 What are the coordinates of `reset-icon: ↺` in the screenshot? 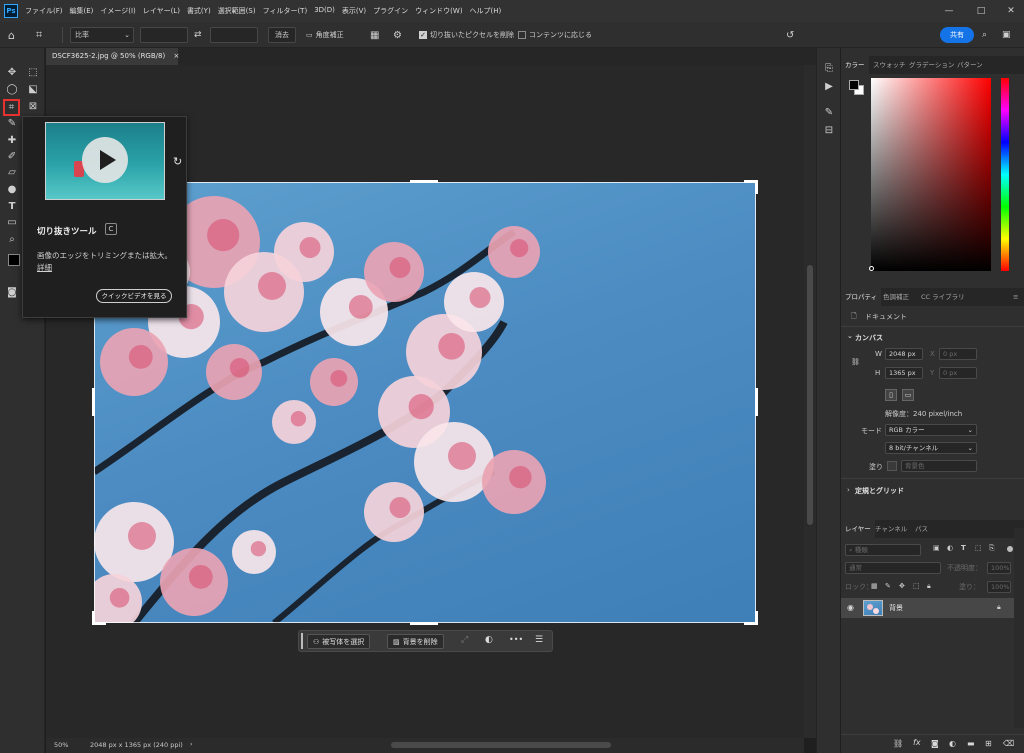 It's located at (790, 35).